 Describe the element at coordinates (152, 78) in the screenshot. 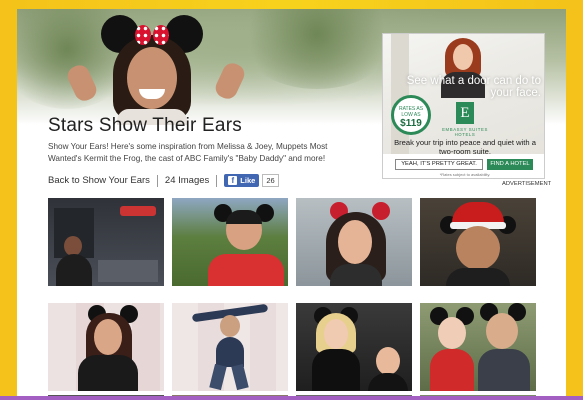

I see `face` at that location.